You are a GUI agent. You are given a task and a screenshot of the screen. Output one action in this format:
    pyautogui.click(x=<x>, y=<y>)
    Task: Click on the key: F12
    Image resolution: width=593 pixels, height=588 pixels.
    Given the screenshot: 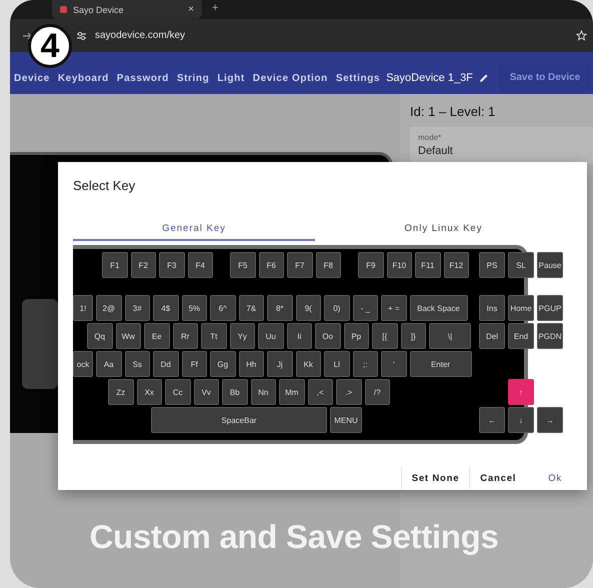 What is the action you would take?
    pyautogui.click(x=456, y=265)
    